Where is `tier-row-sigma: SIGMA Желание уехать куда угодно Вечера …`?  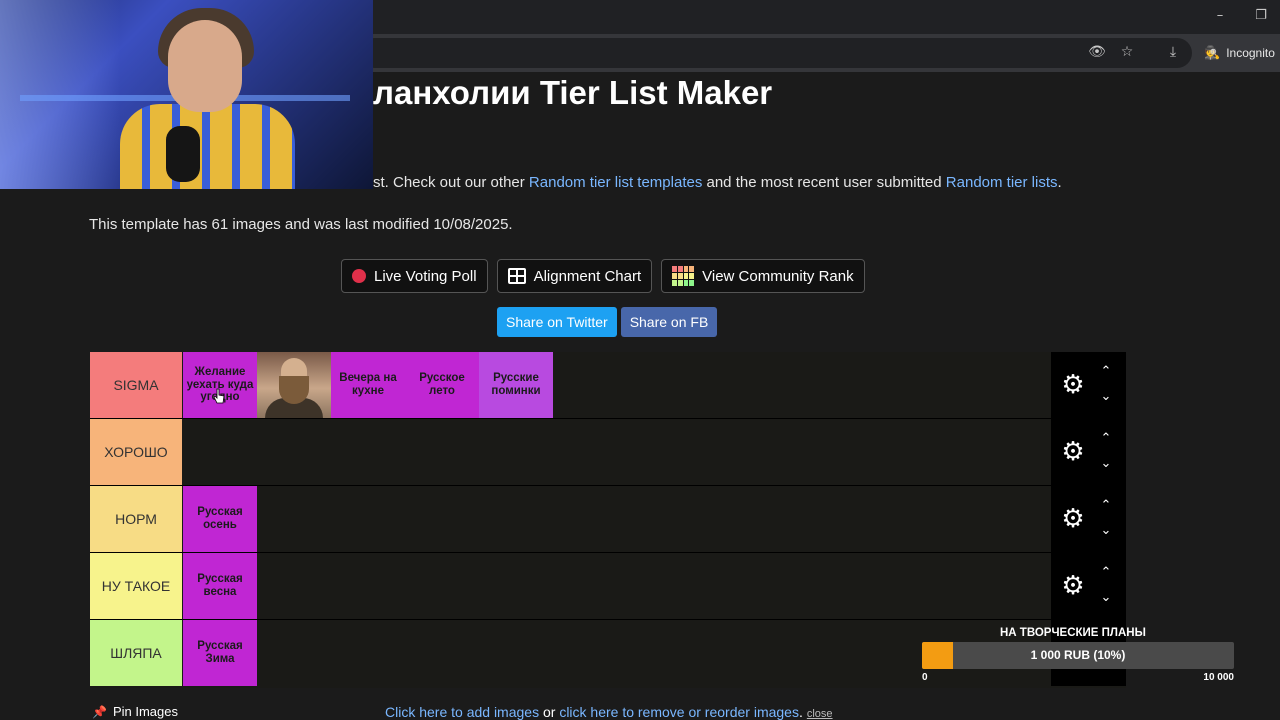
tier-row-sigma: SIGMA Желание уехать куда угодно Вечера … is located at coordinates (608, 385).